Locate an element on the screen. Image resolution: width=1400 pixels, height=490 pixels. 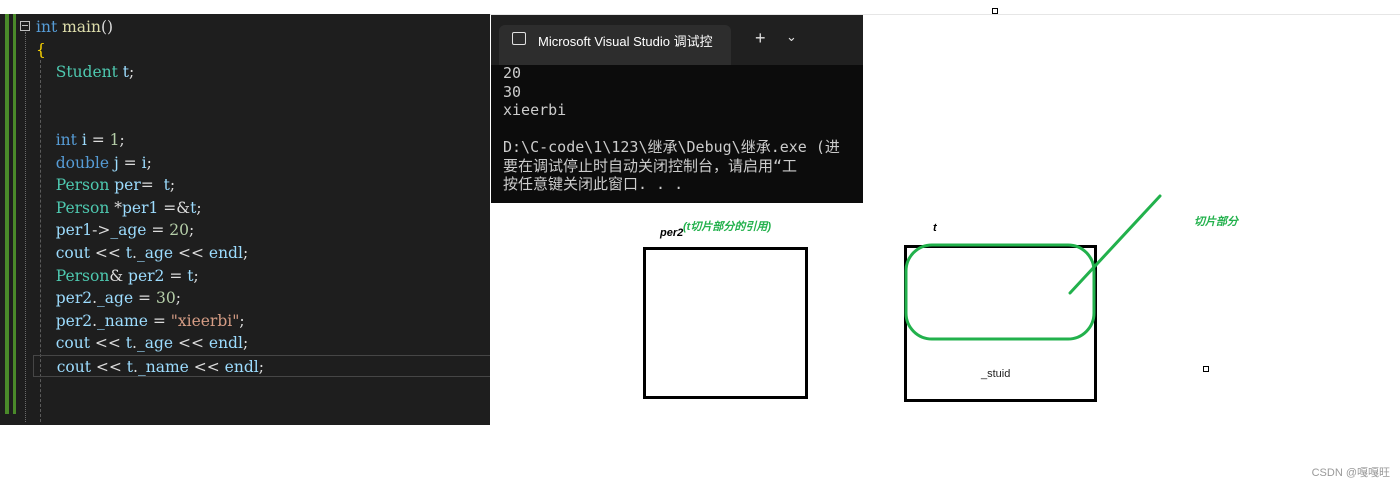
console-line: 20 is located at coordinates (512, 73).